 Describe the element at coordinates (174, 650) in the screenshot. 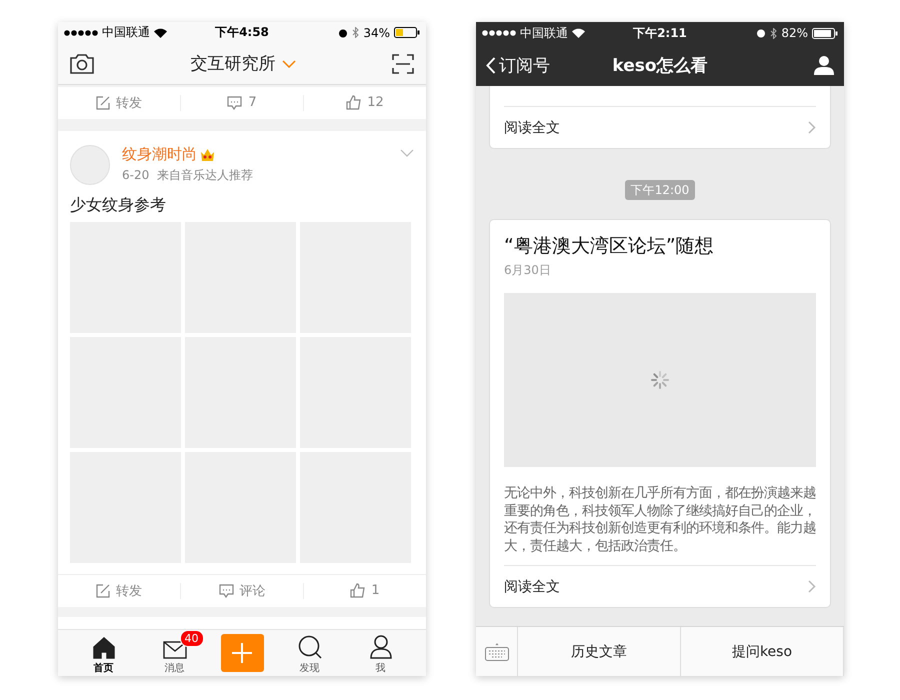

I see `envelope-icon` at that location.